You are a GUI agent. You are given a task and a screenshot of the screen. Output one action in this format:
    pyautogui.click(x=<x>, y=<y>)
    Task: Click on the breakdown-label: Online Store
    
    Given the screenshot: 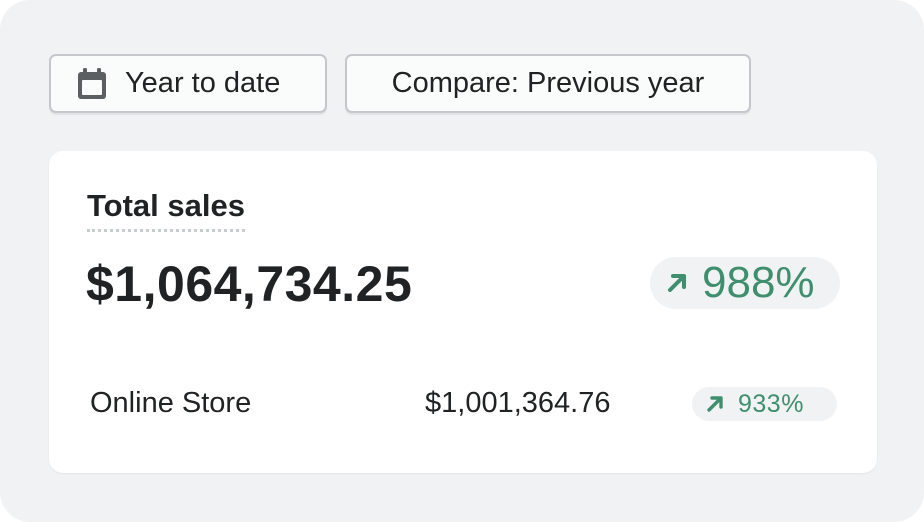 What is the action you would take?
    pyautogui.click(x=171, y=403)
    